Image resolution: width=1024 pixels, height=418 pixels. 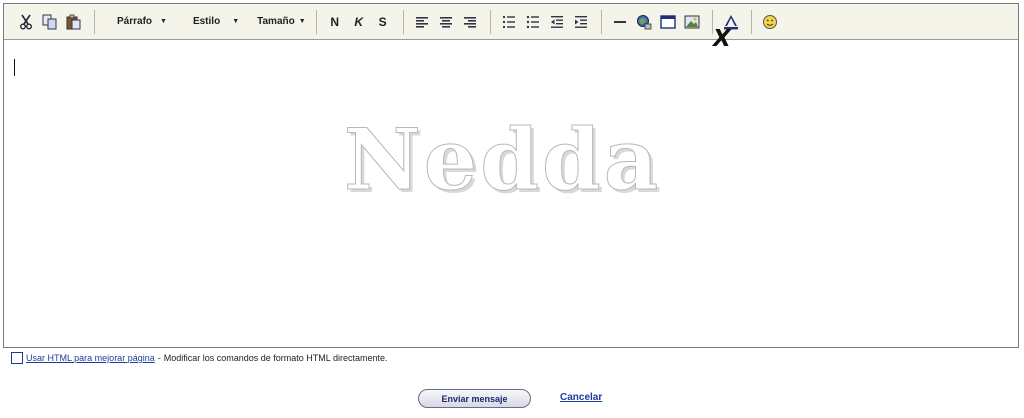 I want to click on size-dropdown-label: Tamaño, so click(x=276, y=21).